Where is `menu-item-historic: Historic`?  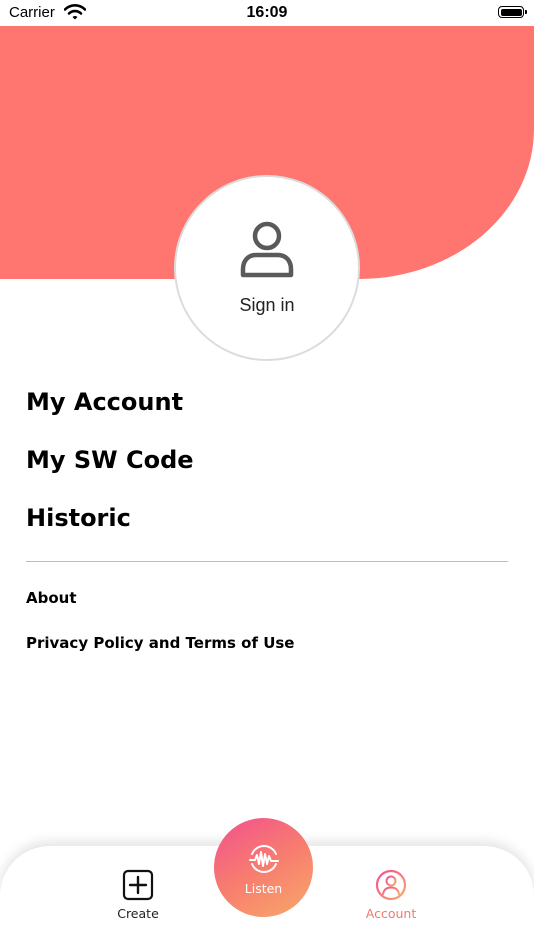 menu-item-historic: Historic is located at coordinates (78, 518).